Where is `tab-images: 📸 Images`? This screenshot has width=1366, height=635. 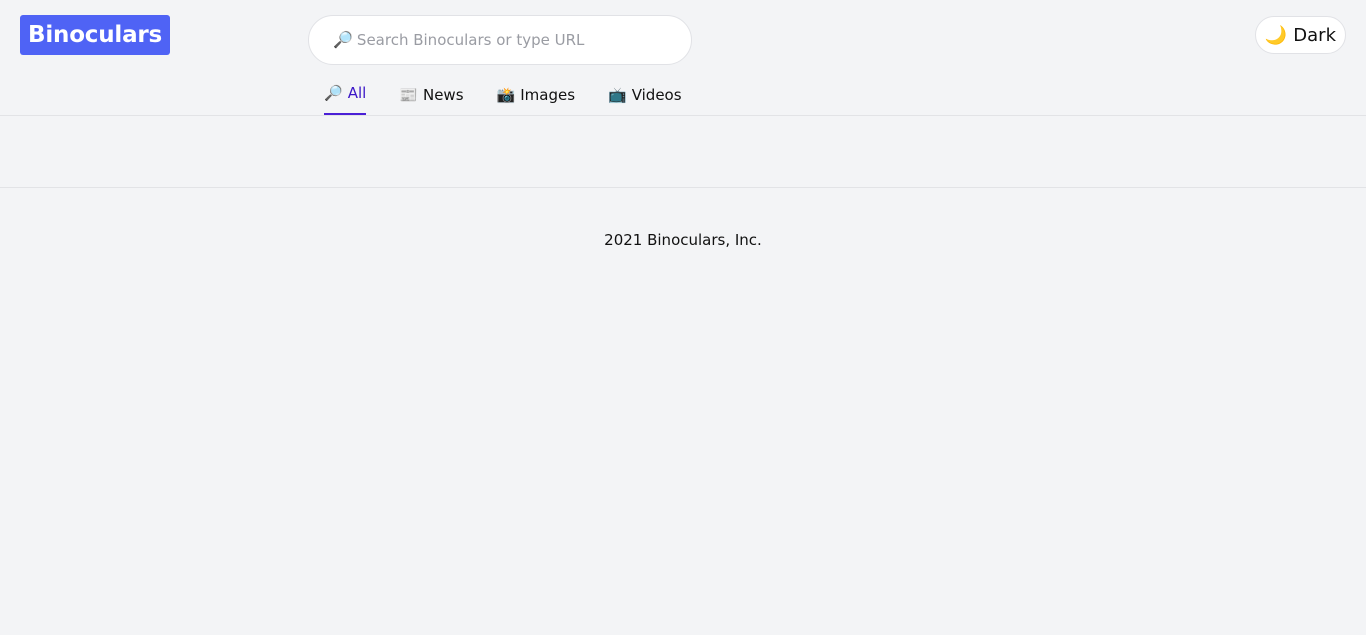
tab-images: 📸 Images is located at coordinates (536, 99).